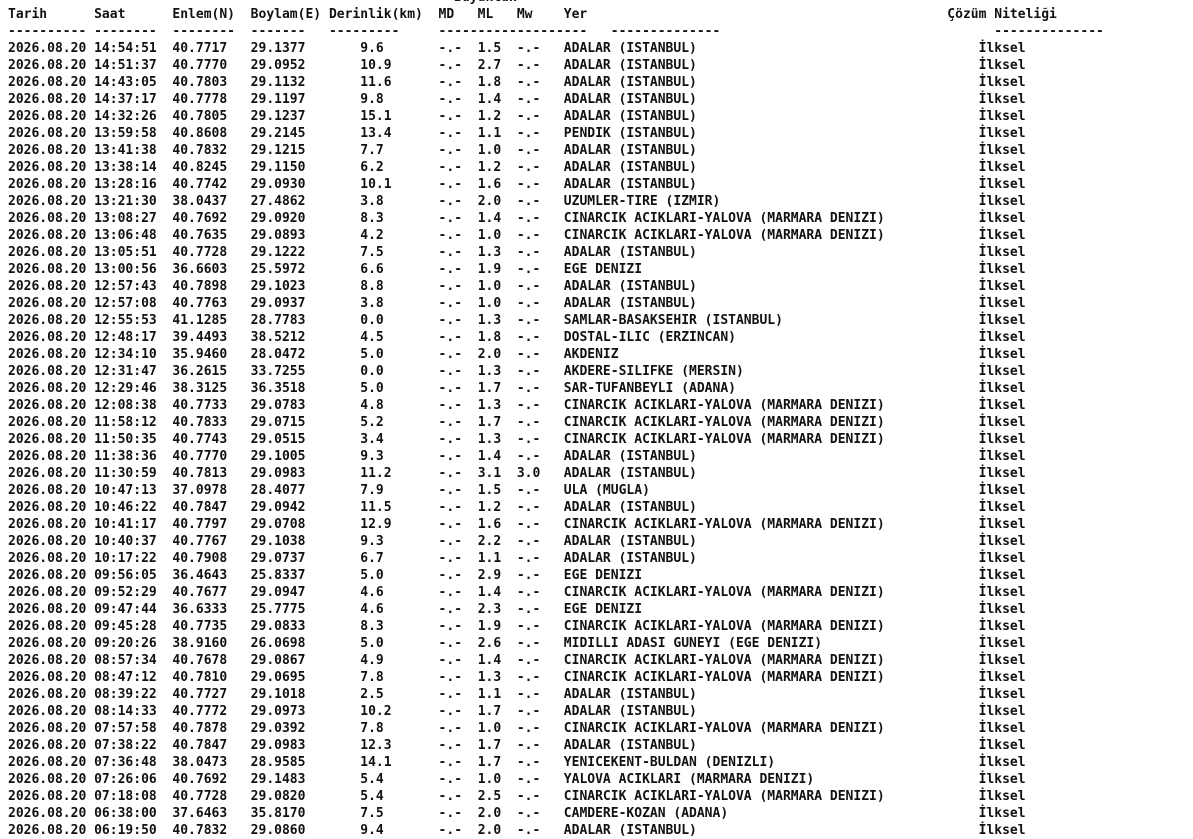  Describe the element at coordinates (372, 354) in the screenshot. I see `cell-depth: 5.0` at that location.